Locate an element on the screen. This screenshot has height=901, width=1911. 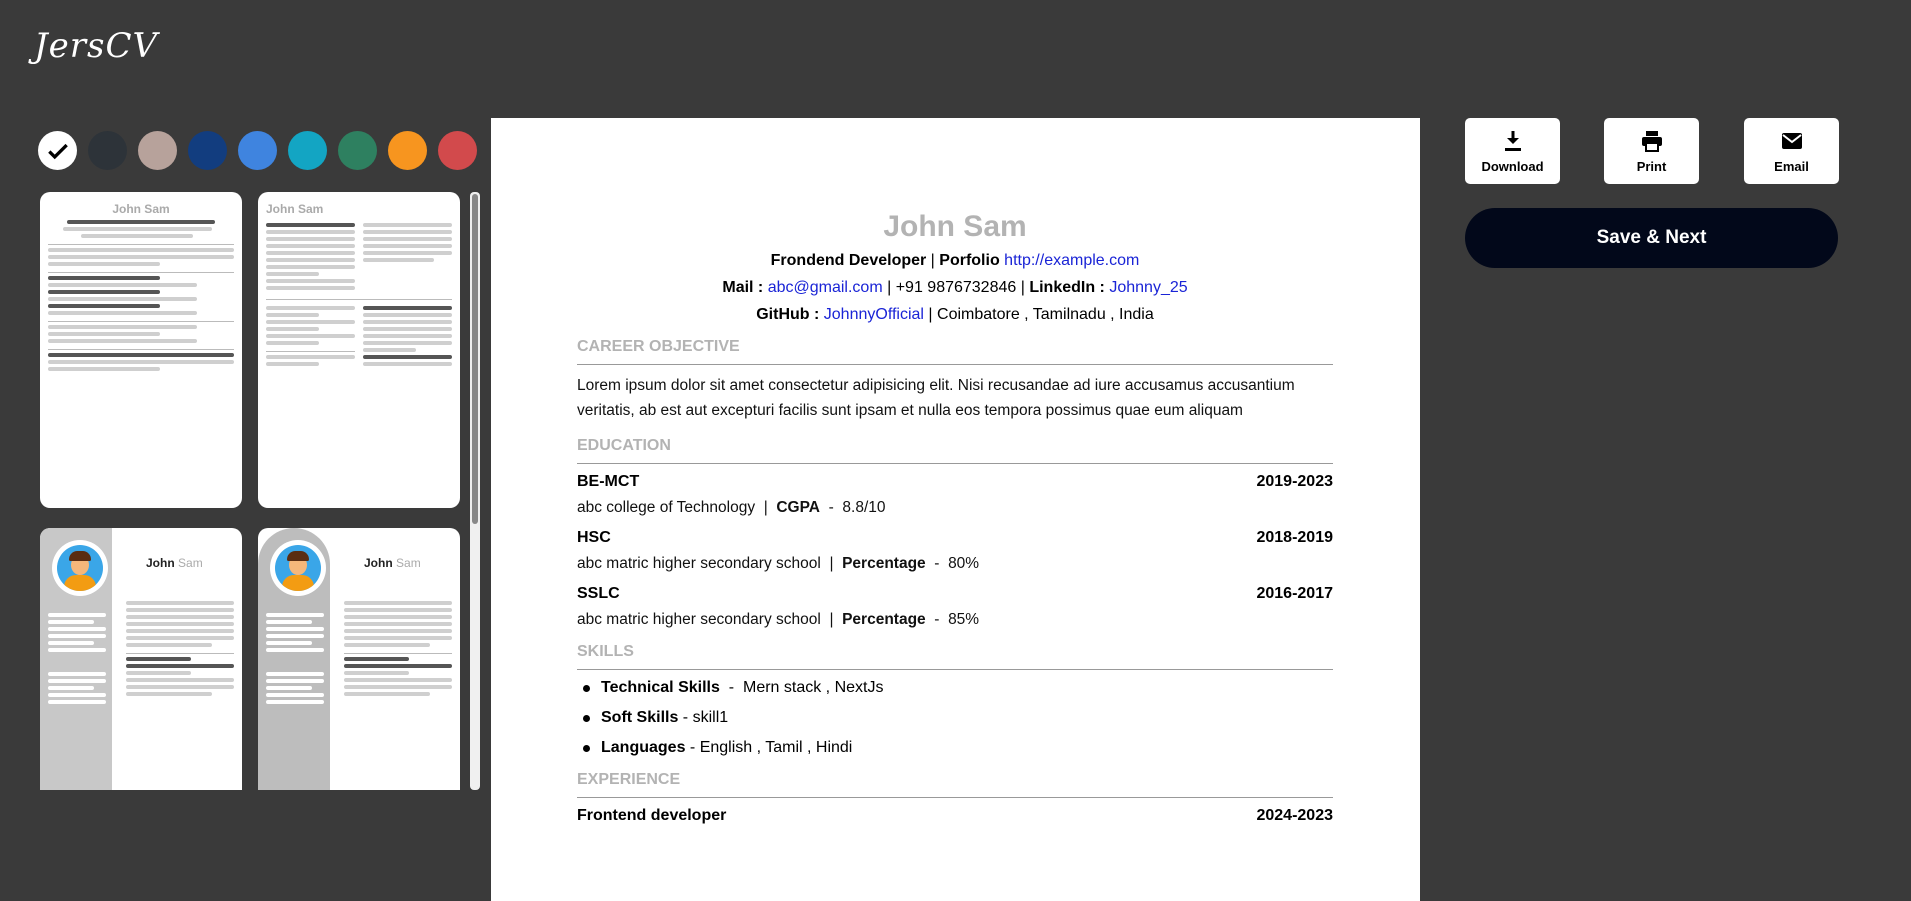
experience-item: Frontend developer 2024-2023 is located at coordinates (955, 815).